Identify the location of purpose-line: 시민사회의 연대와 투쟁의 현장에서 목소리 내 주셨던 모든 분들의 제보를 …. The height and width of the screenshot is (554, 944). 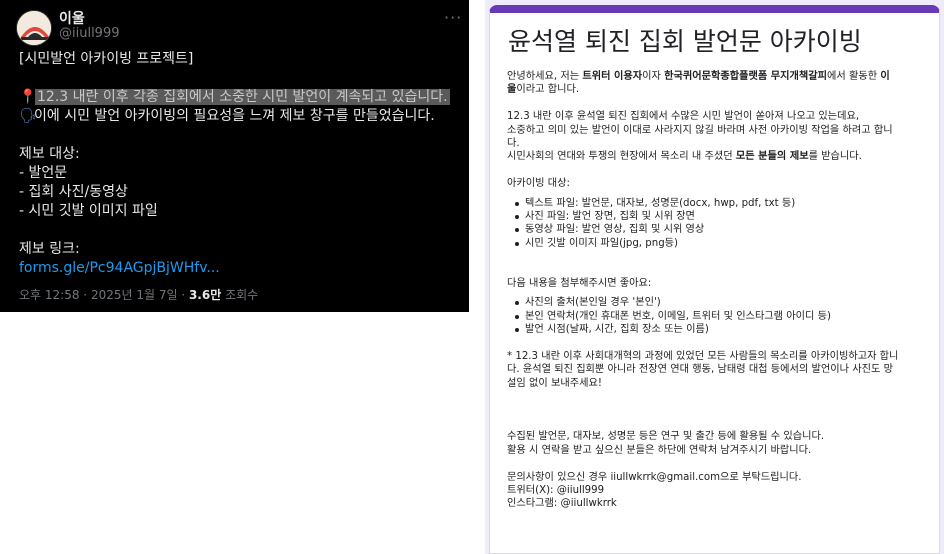
(684, 157).